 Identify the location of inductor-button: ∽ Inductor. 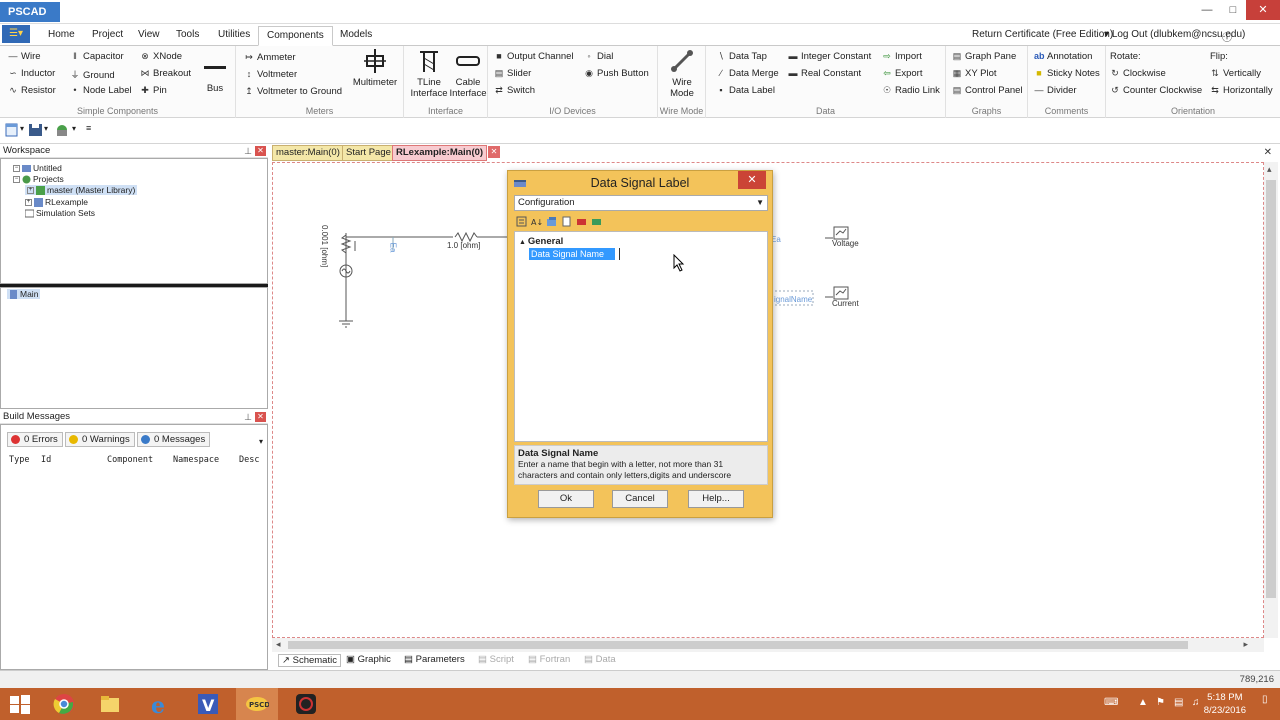
(31, 73).